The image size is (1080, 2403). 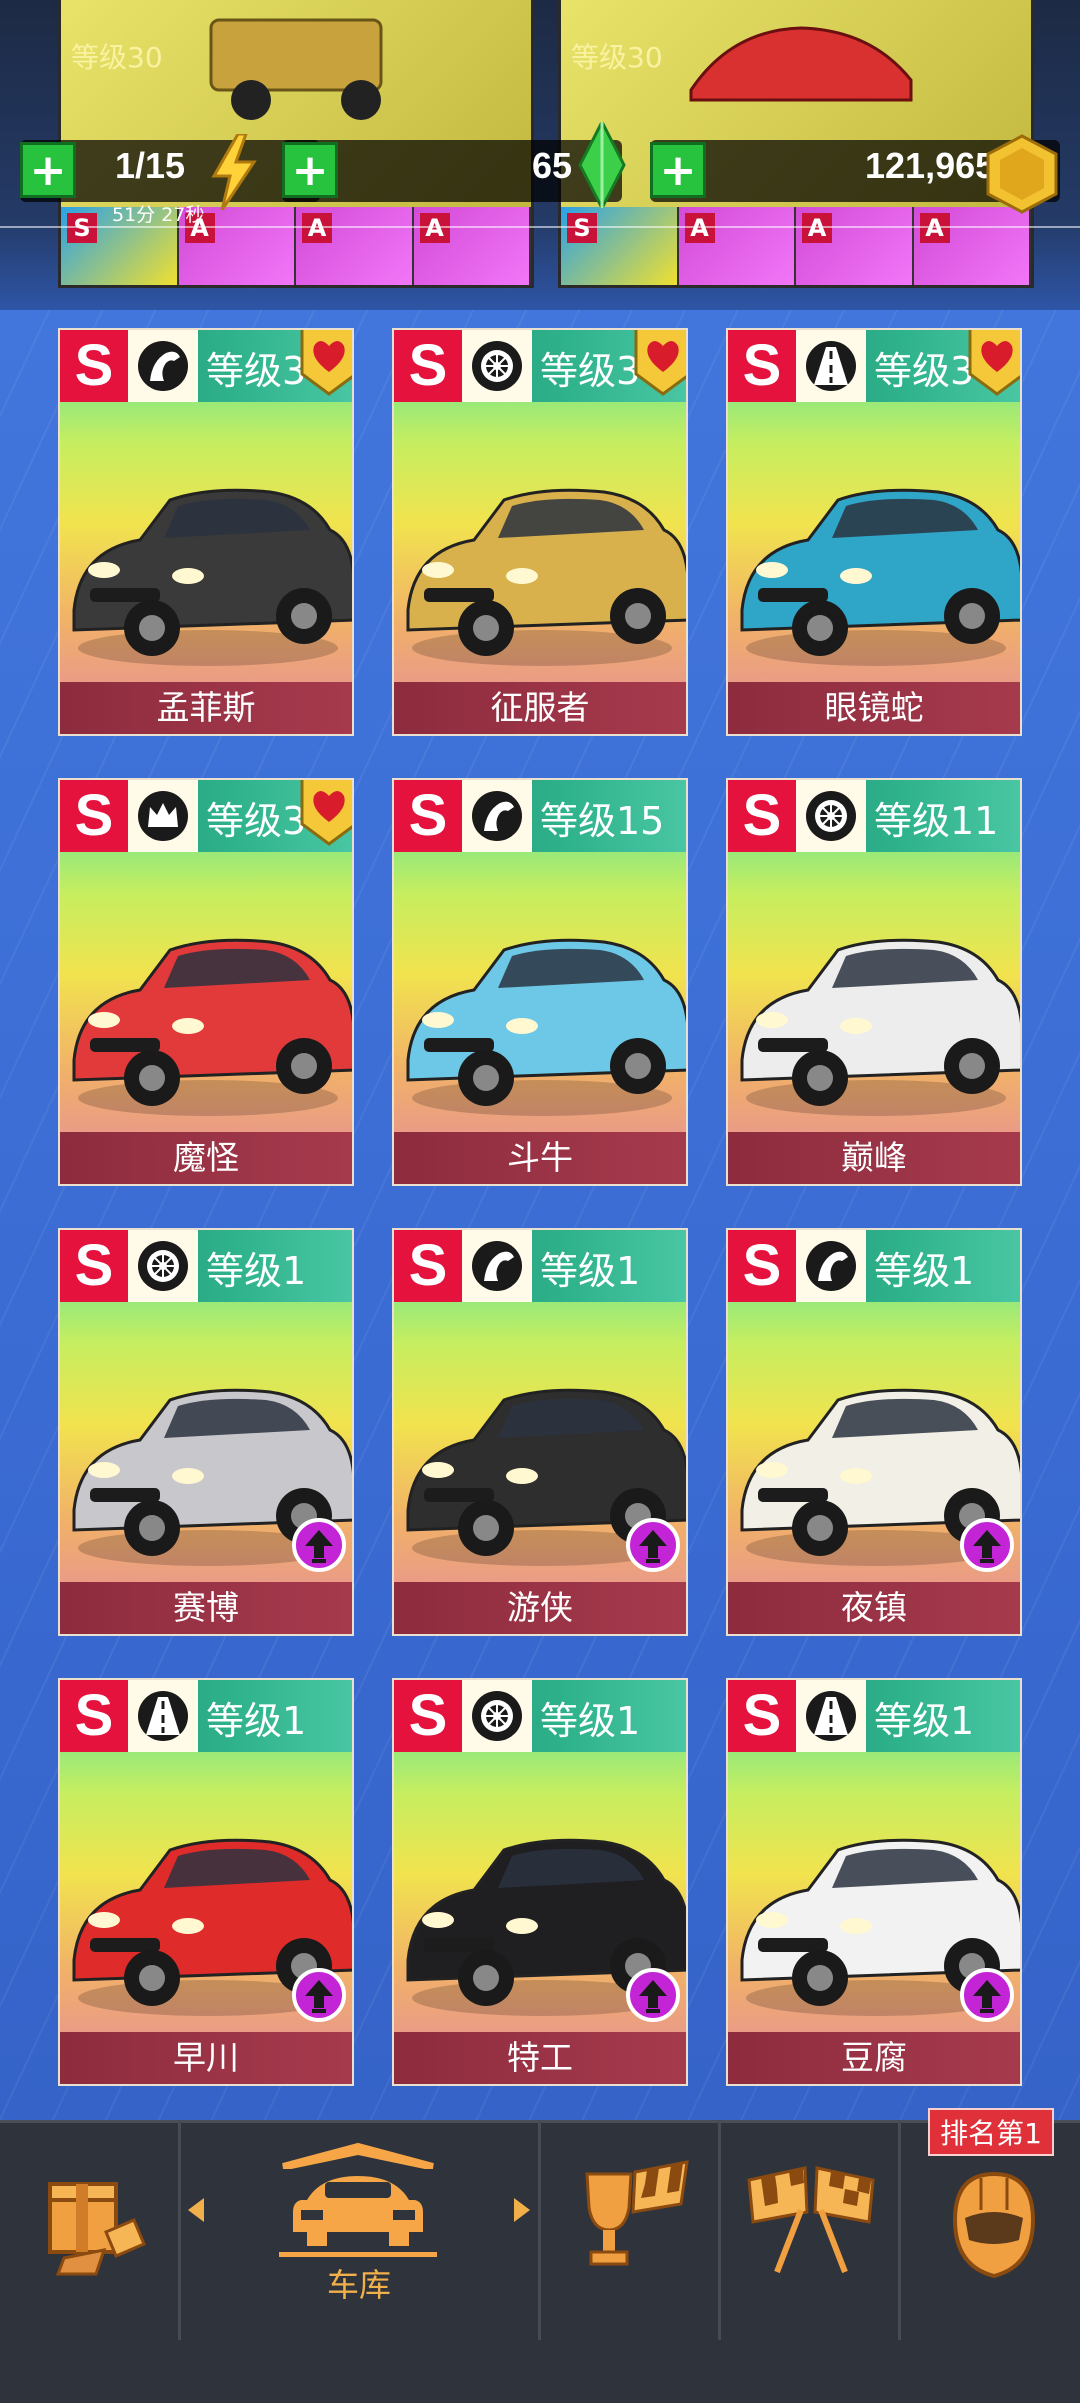 I want to click on gems-value: 65, so click(x=552, y=165).